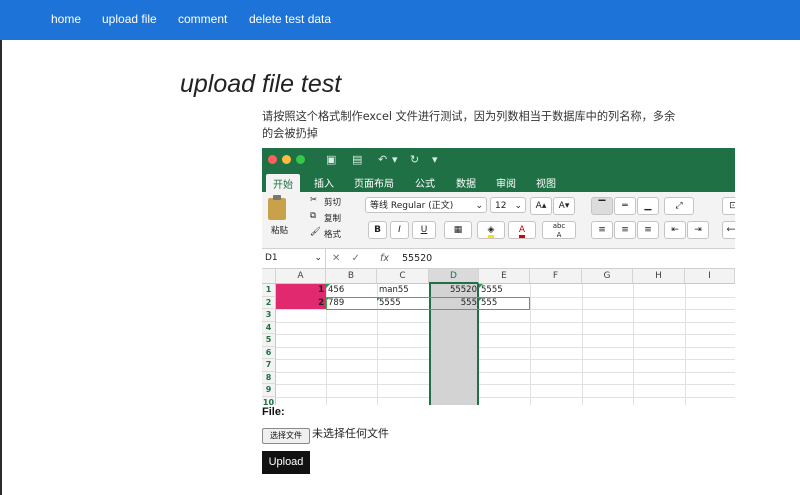 The height and width of the screenshot is (495, 800). Describe the element at coordinates (518, 206) in the screenshot. I see `font-size-chevron-down-icon: ⌄` at that location.